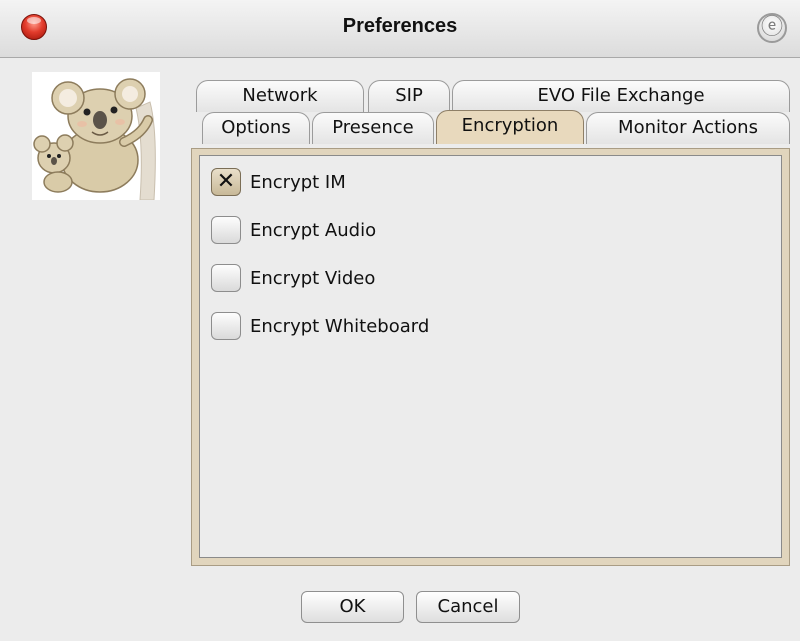  Describe the element at coordinates (510, 127) in the screenshot. I see `tab-encryption: Encryption` at that location.